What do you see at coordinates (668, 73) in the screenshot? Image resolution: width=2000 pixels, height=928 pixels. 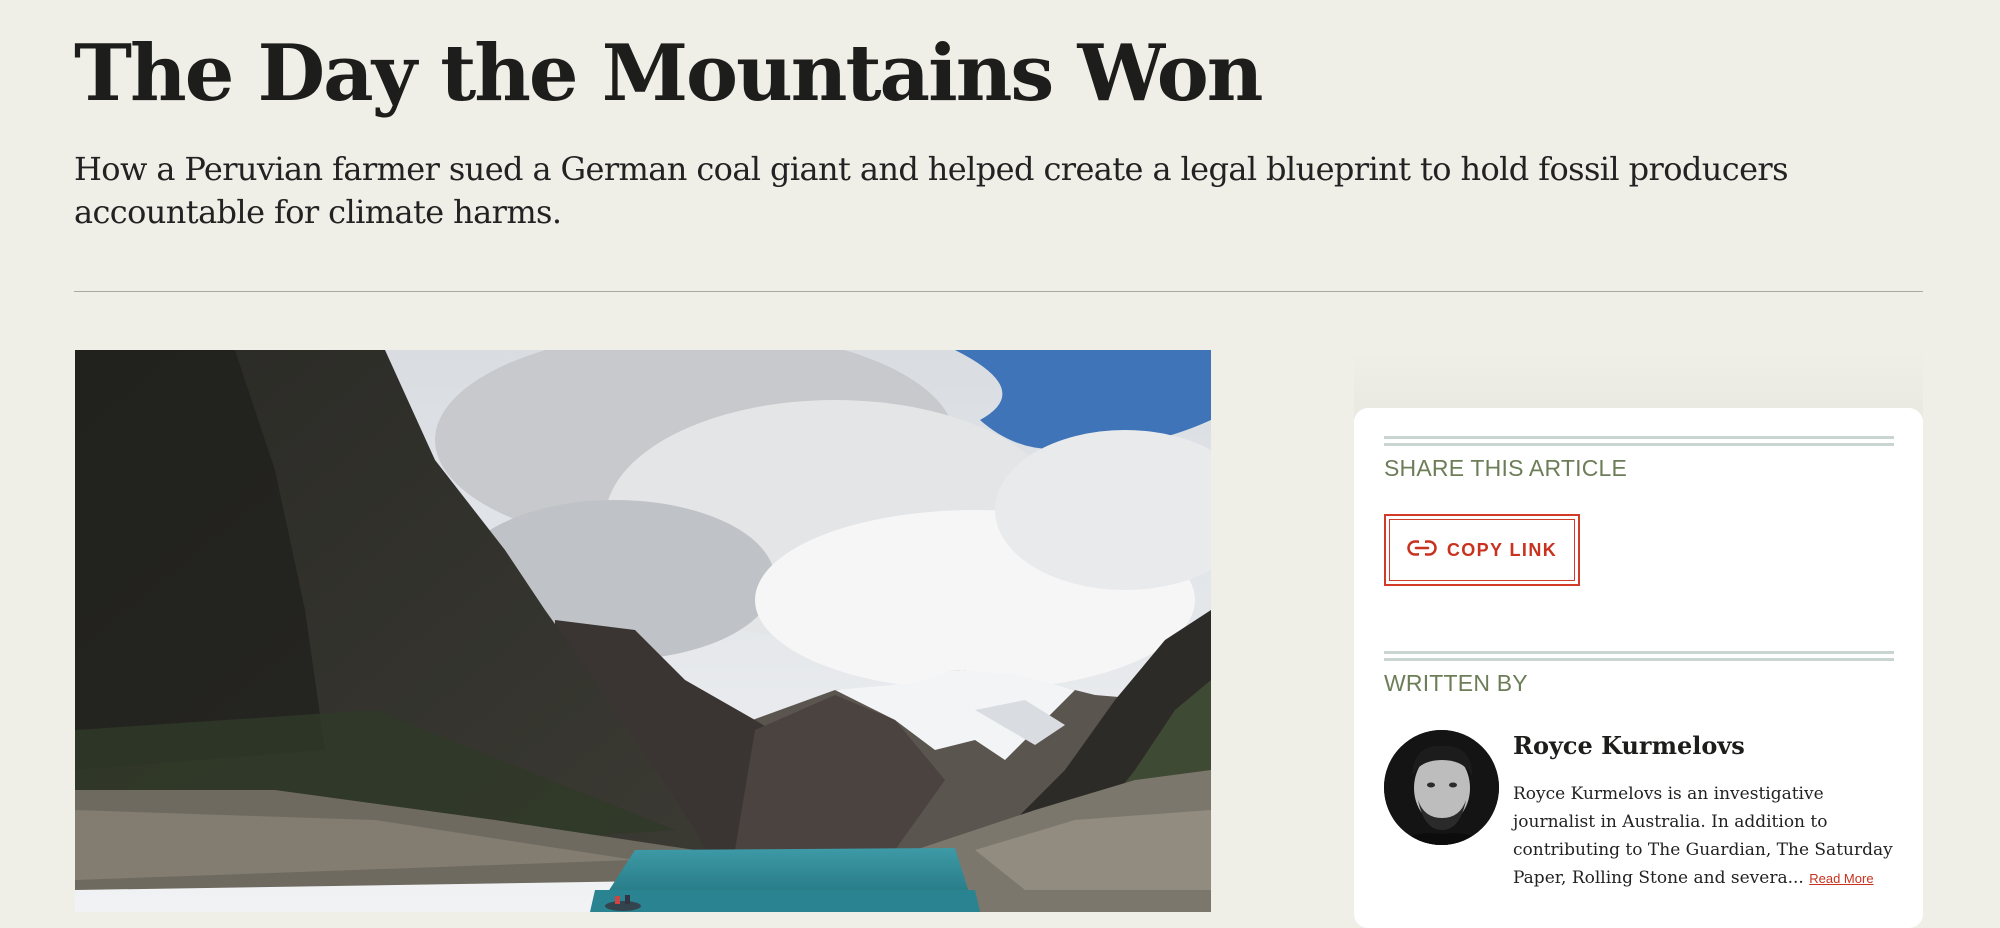 I see `article-title: The Day the Mountains Won` at bounding box center [668, 73].